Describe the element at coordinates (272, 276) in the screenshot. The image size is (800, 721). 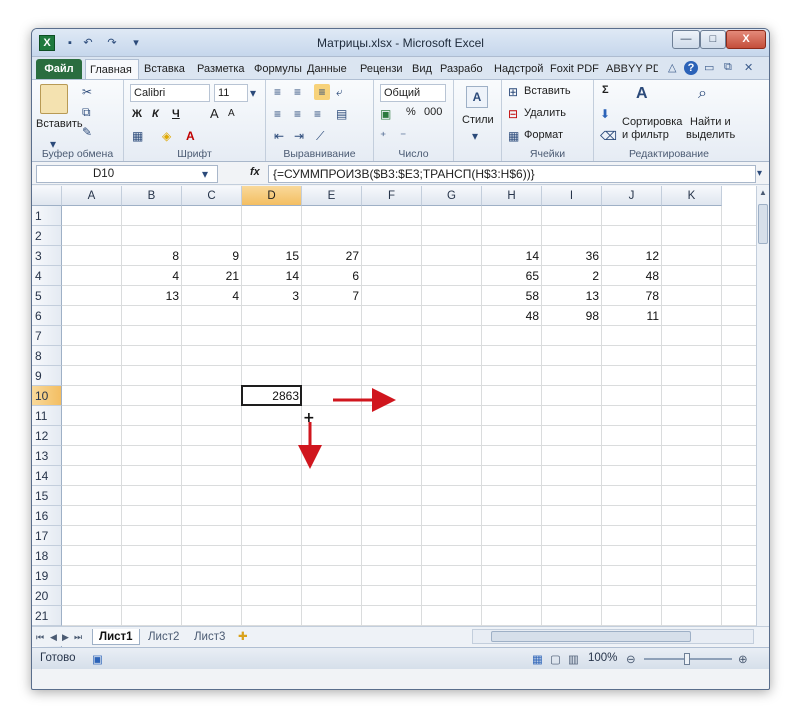
I see `cell-d4: 14` at that location.